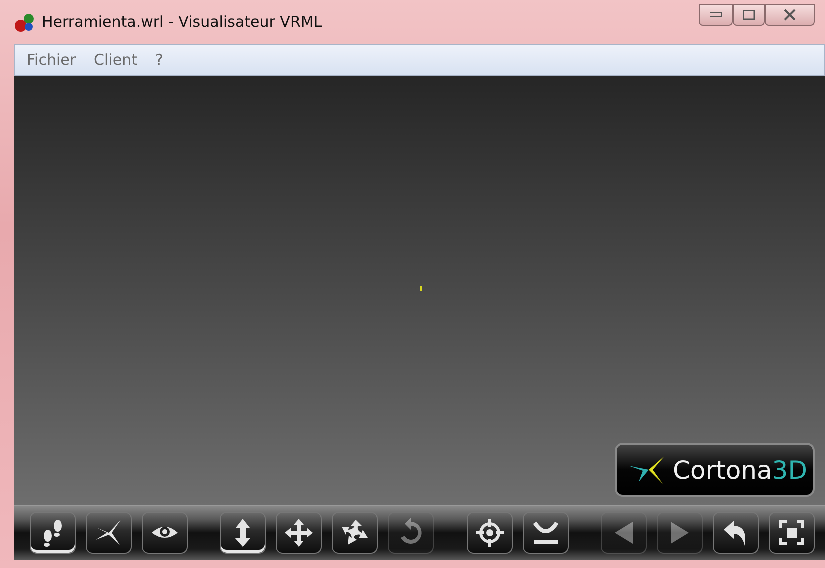 The width and height of the screenshot is (825, 568). I want to click on crosshair-icon, so click(489, 533).